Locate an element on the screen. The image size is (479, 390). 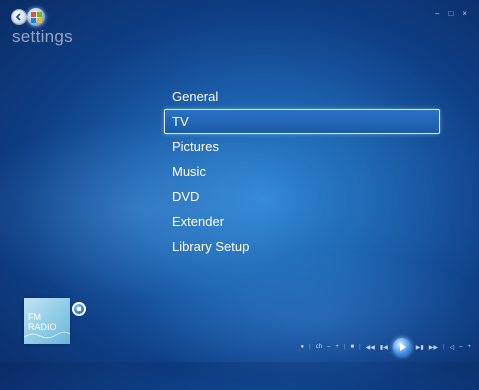
minimize-icon: – is located at coordinates (437, 13).